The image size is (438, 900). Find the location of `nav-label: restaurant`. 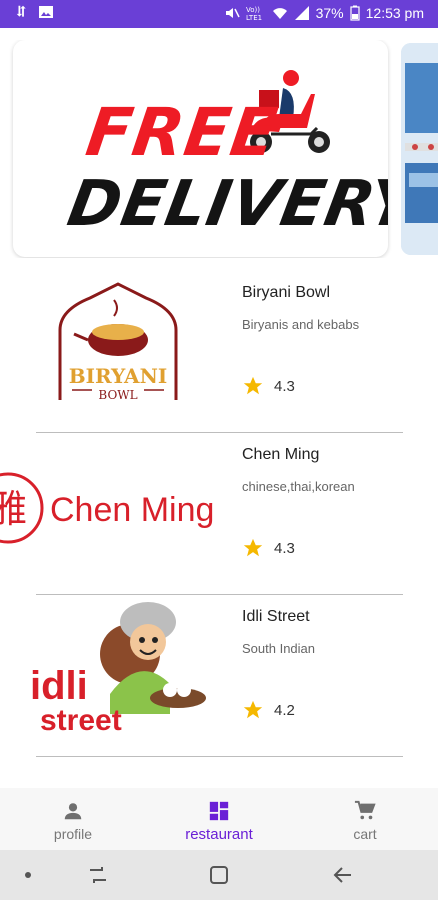

nav-label: restaurant is located at coordinates (219, 834).